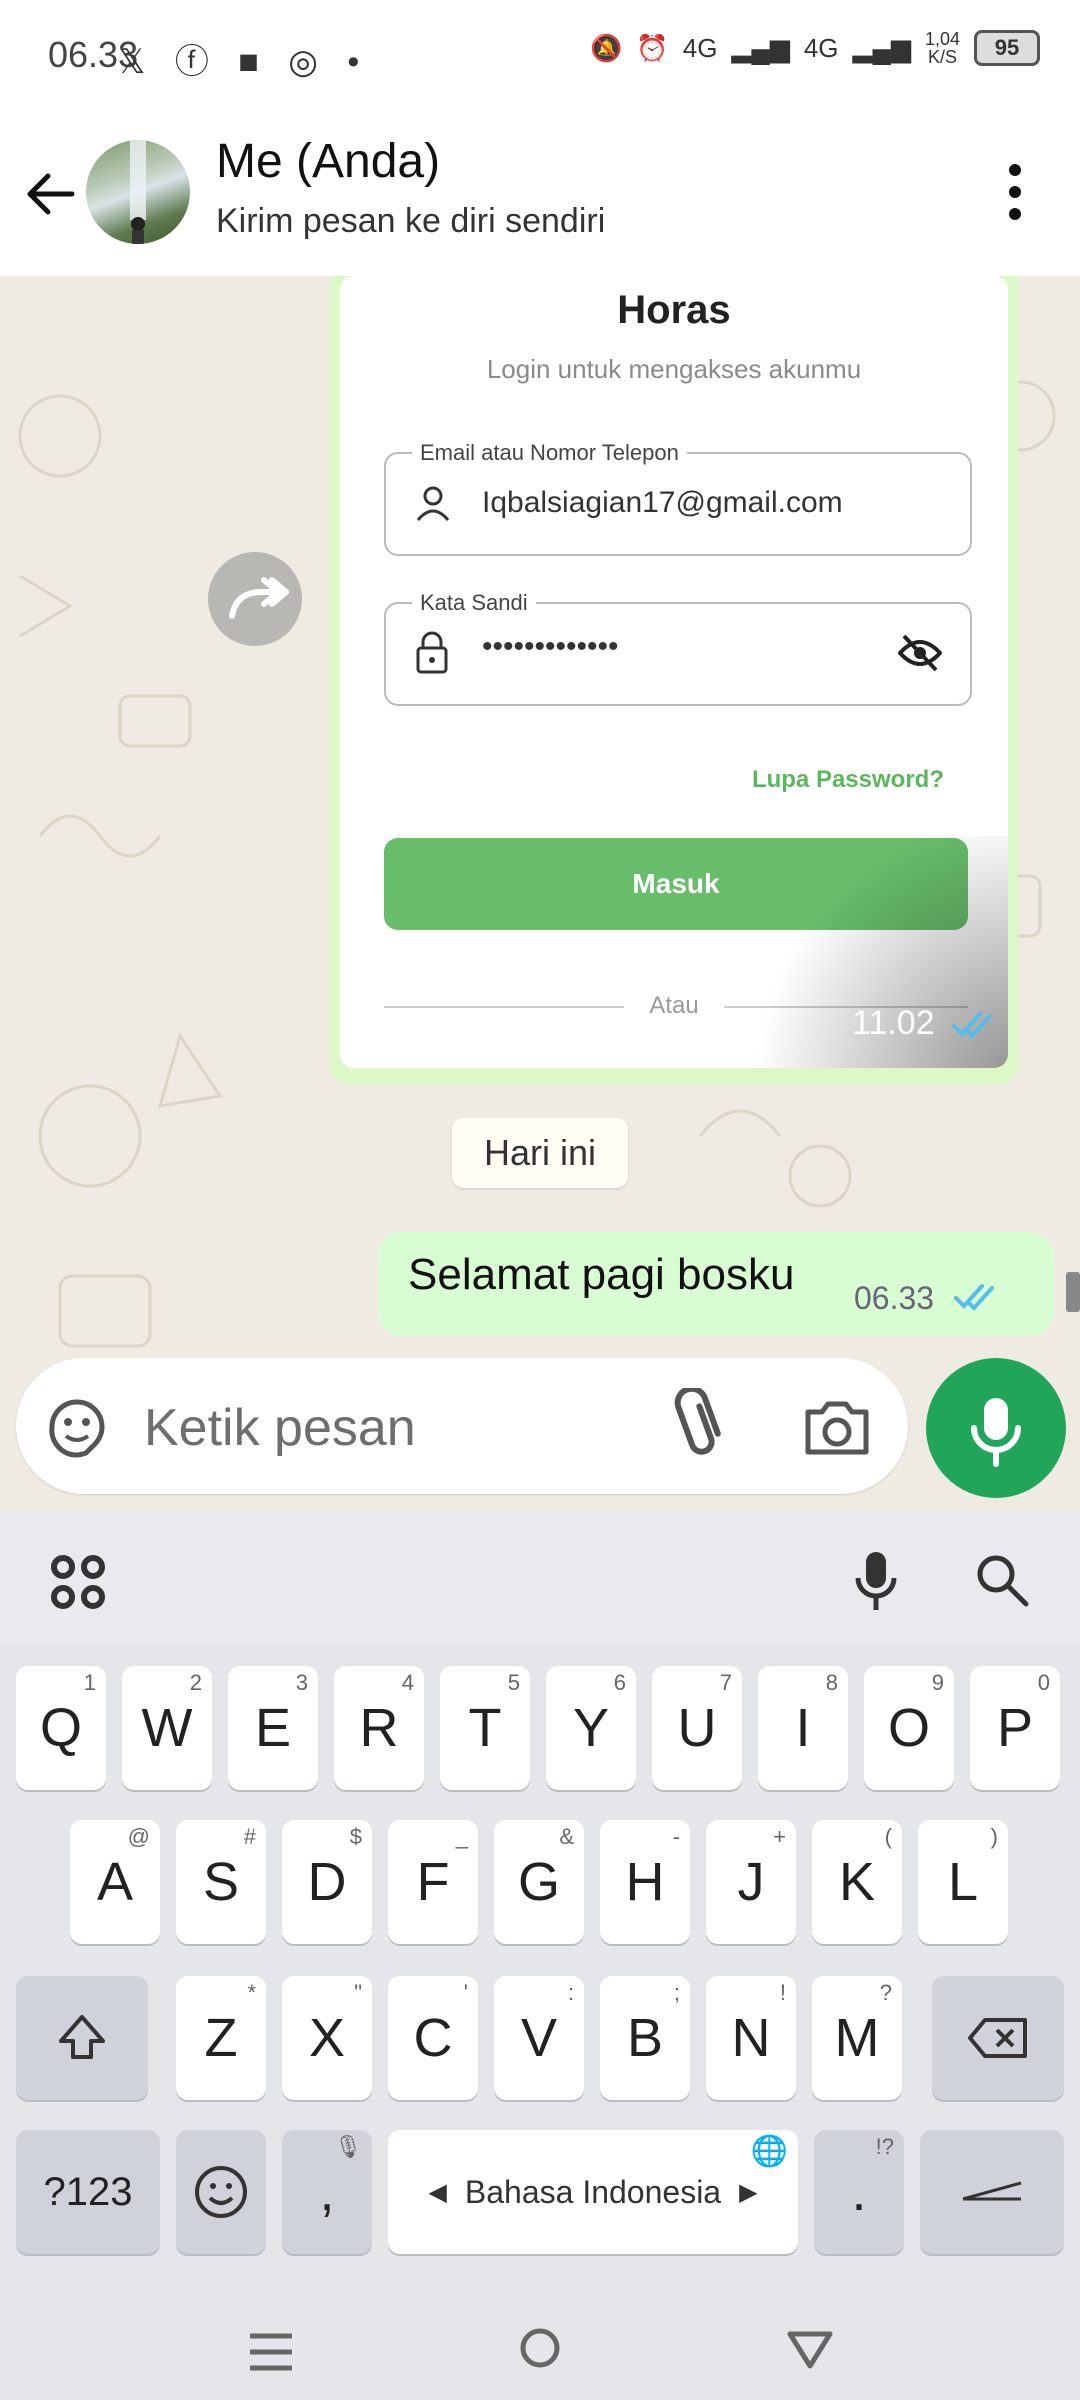 This screenshot has height=2400, width=1080. Describe the element at coordinates (550, 646) in the screenshot. I see `password-field-value: •••••••••••••` at that location.